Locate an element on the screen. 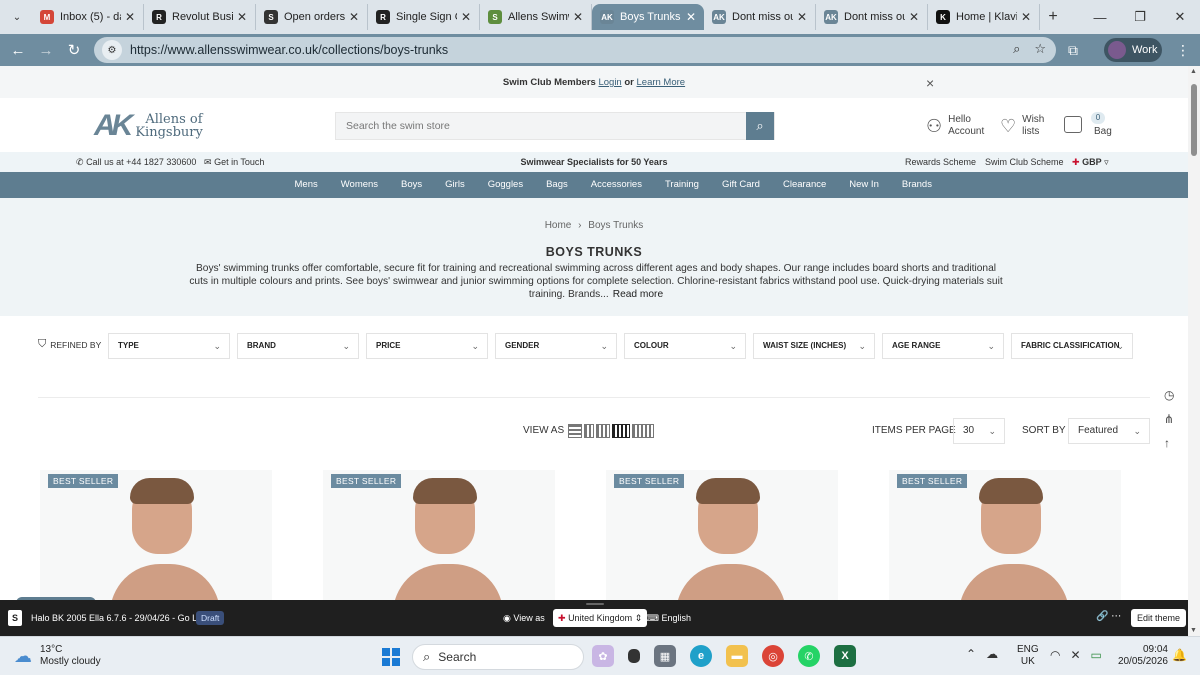  grid-3-icon is located at coordinates (603, 431).